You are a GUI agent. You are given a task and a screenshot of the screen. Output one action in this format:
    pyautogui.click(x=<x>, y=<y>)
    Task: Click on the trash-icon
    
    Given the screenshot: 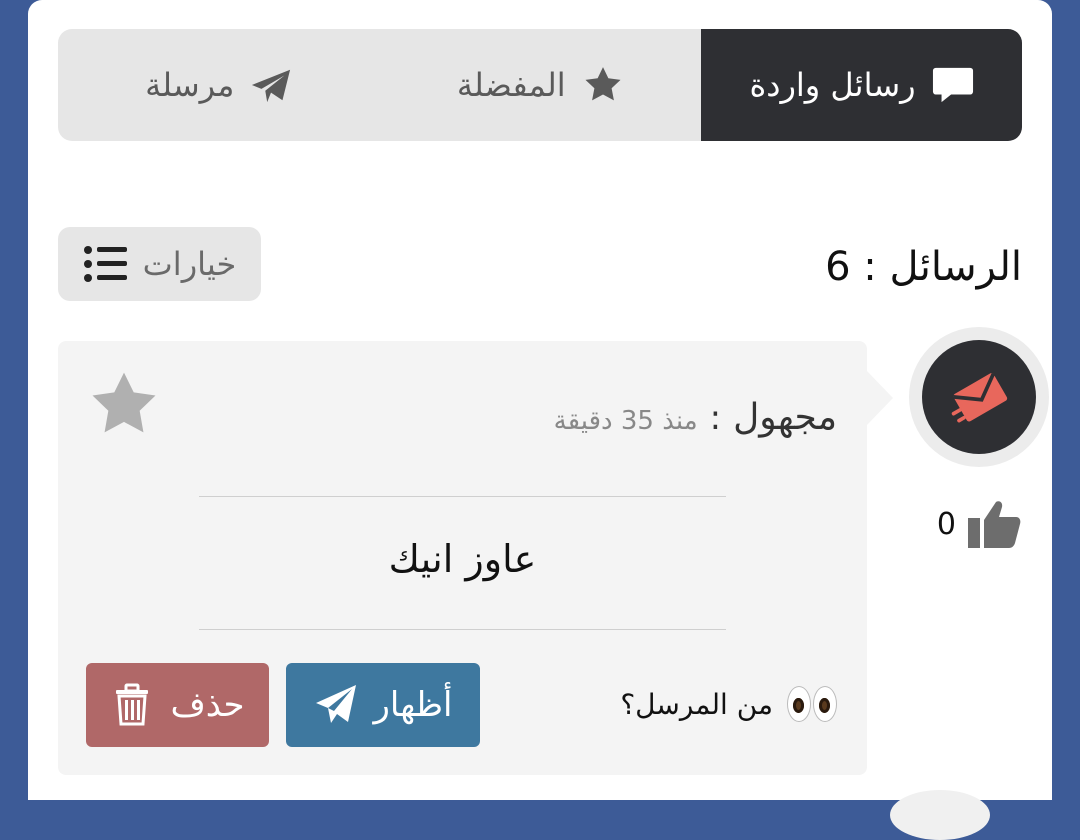 What is the action you would take?
    pyautogui.click(x=132, y=704)
    